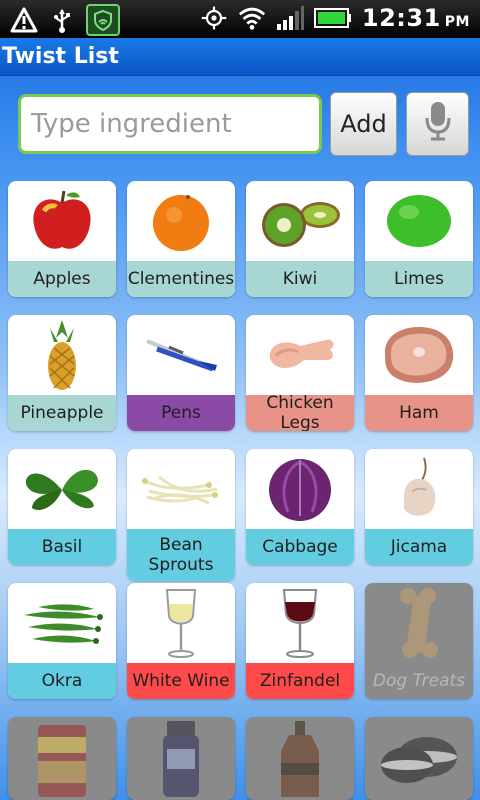 The height and width of the screenshot is (800, 480). I want to click on ingredient-tile-clementines: Clementines, so click(181, 239).